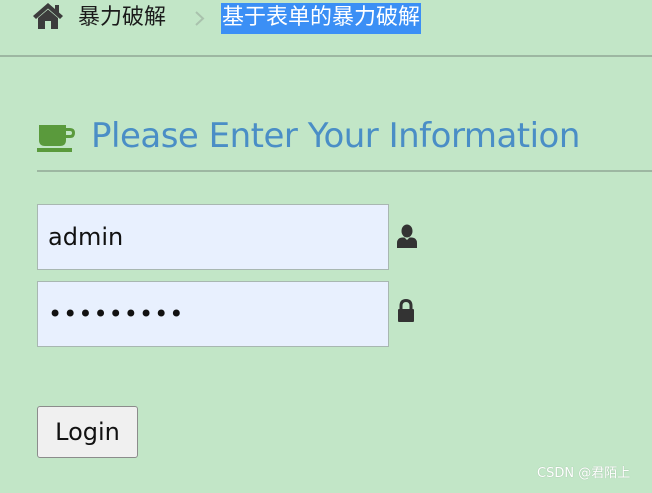 Image resolution: width=652 pixels, height=493 pixels. I want to click on user-icon, so click(407, 236).